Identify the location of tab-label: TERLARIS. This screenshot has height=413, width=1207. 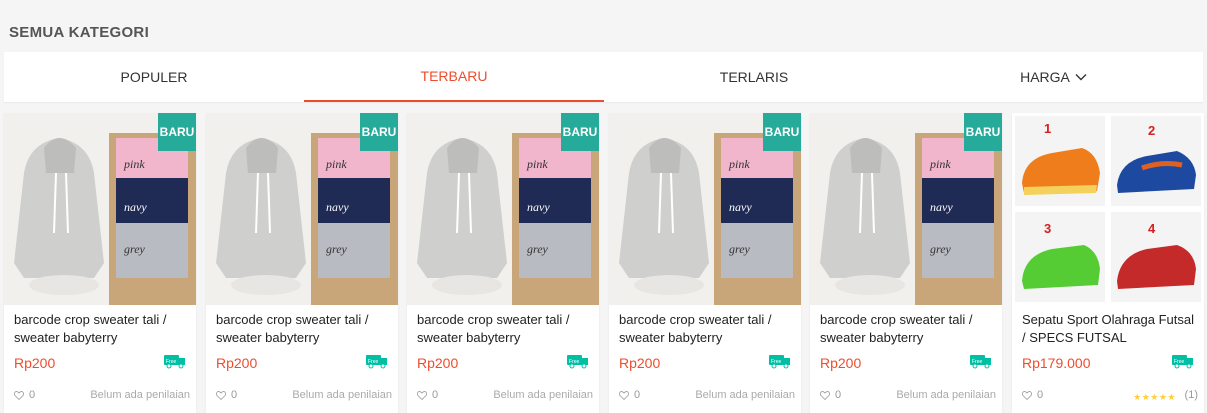
(754, 77).